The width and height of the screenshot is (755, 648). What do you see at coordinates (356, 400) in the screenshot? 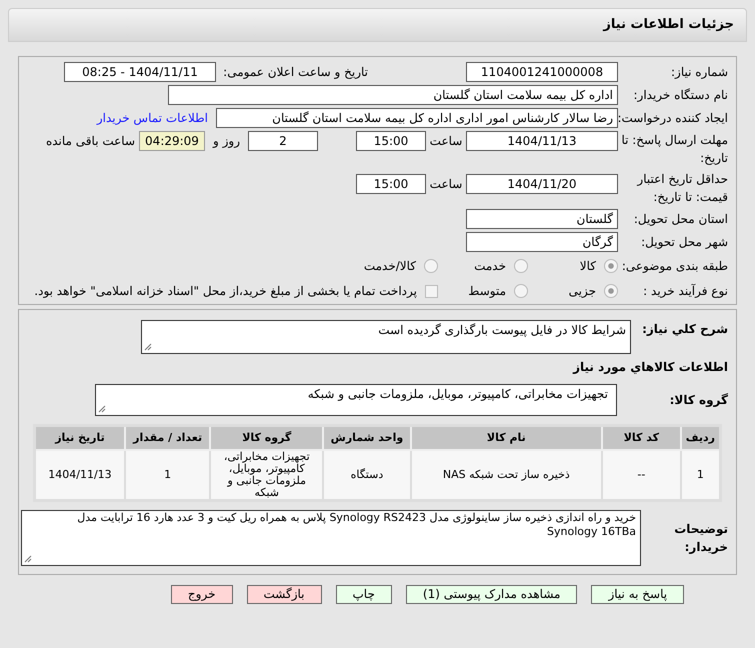
I see `goods-group-field: تجهیزات مخابراتی، کامپیوتر، موبایل، ملزومات جانبی و شبکه` at bounding box center [356, 400].